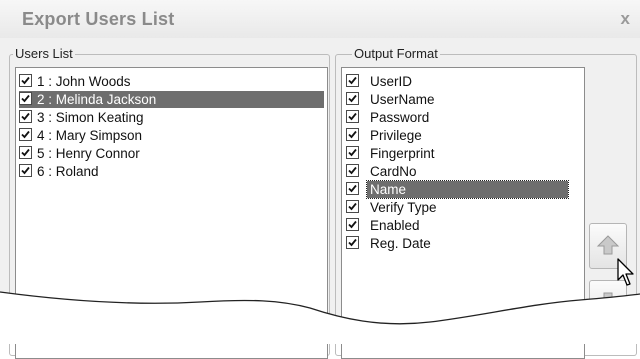 The image size is (640, 359). I want to click on torn-edge, so click(320, 317).